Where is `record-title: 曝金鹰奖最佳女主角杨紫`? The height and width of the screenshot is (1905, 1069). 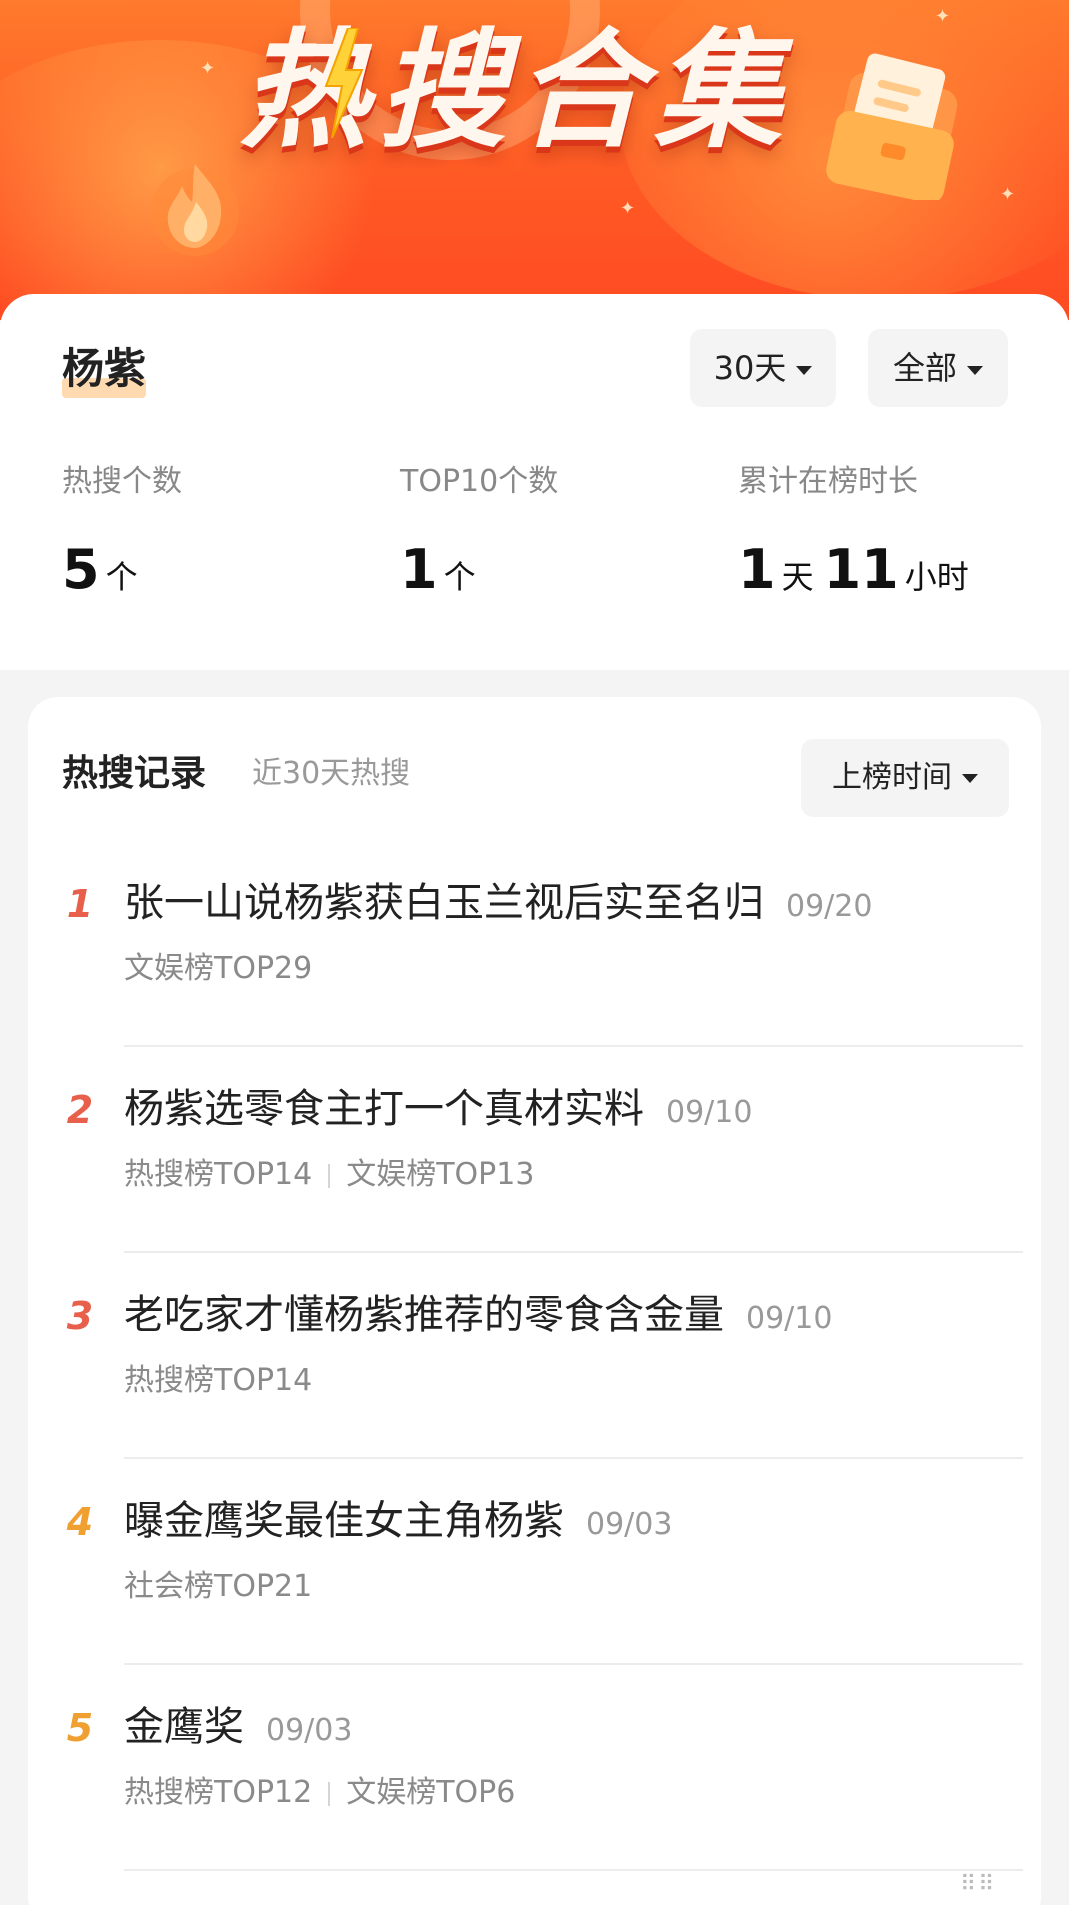 record-title: 曝金鹰奖最佳女主角杨紫 is located at coordinates (344, 1521).